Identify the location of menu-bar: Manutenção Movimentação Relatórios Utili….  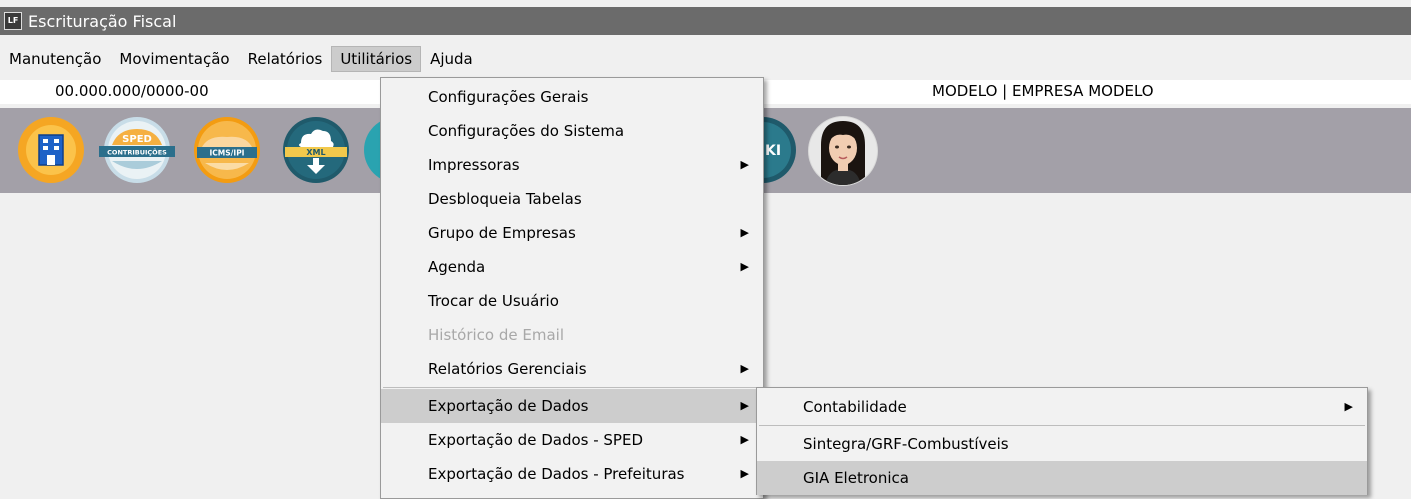
(241, 59).